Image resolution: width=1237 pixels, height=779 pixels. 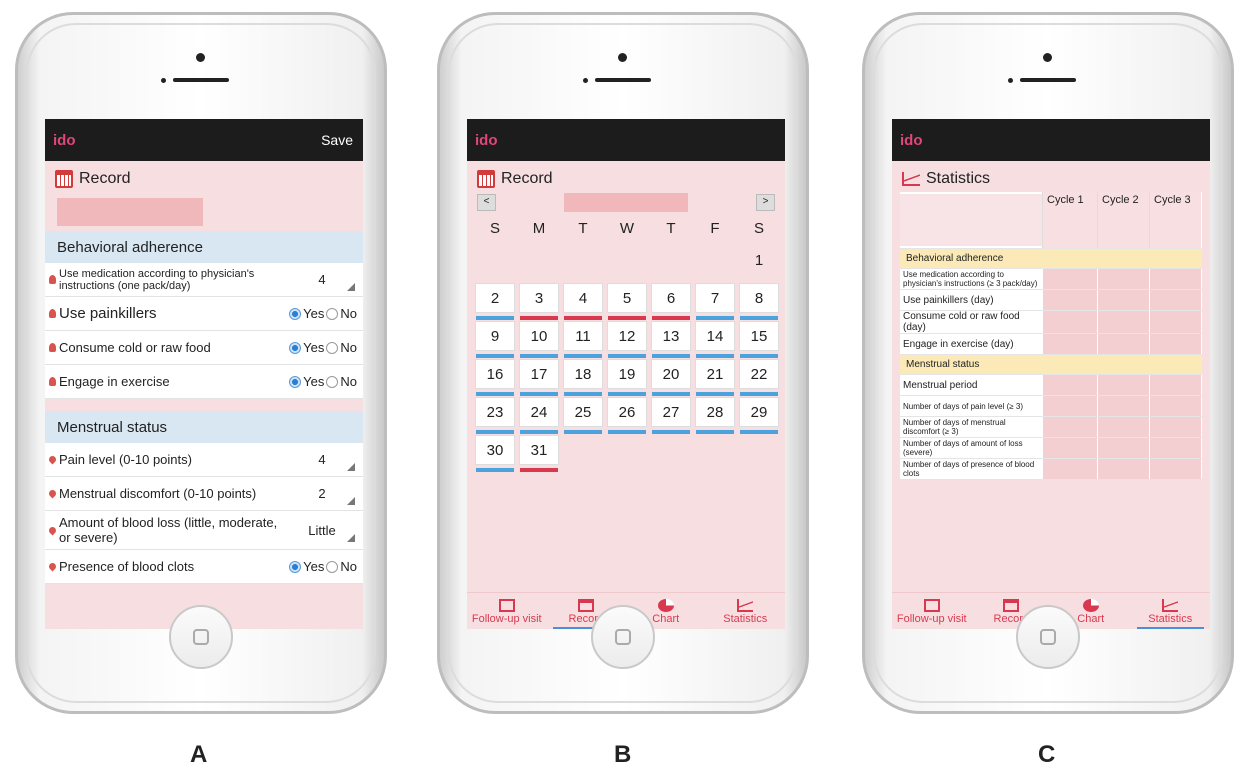 What do you see at coordinates (1051, 300) in the screenshot?
I see `table-row: Use painkillers (day)` at bounding box center [1051, 300].